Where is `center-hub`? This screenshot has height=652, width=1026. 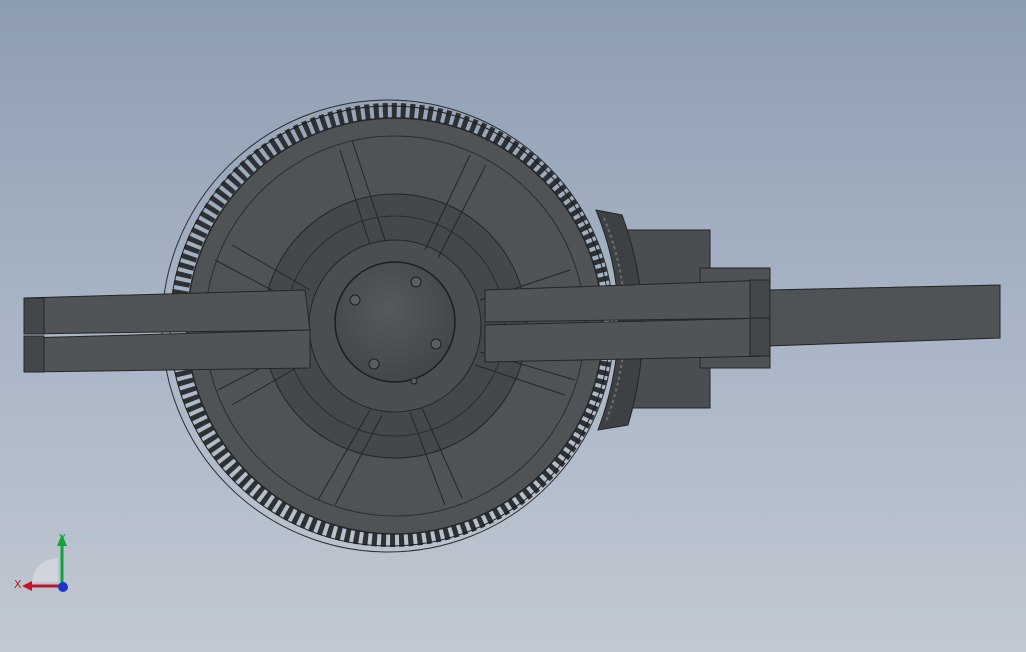 center-hub is located at coordinates (395, 323).